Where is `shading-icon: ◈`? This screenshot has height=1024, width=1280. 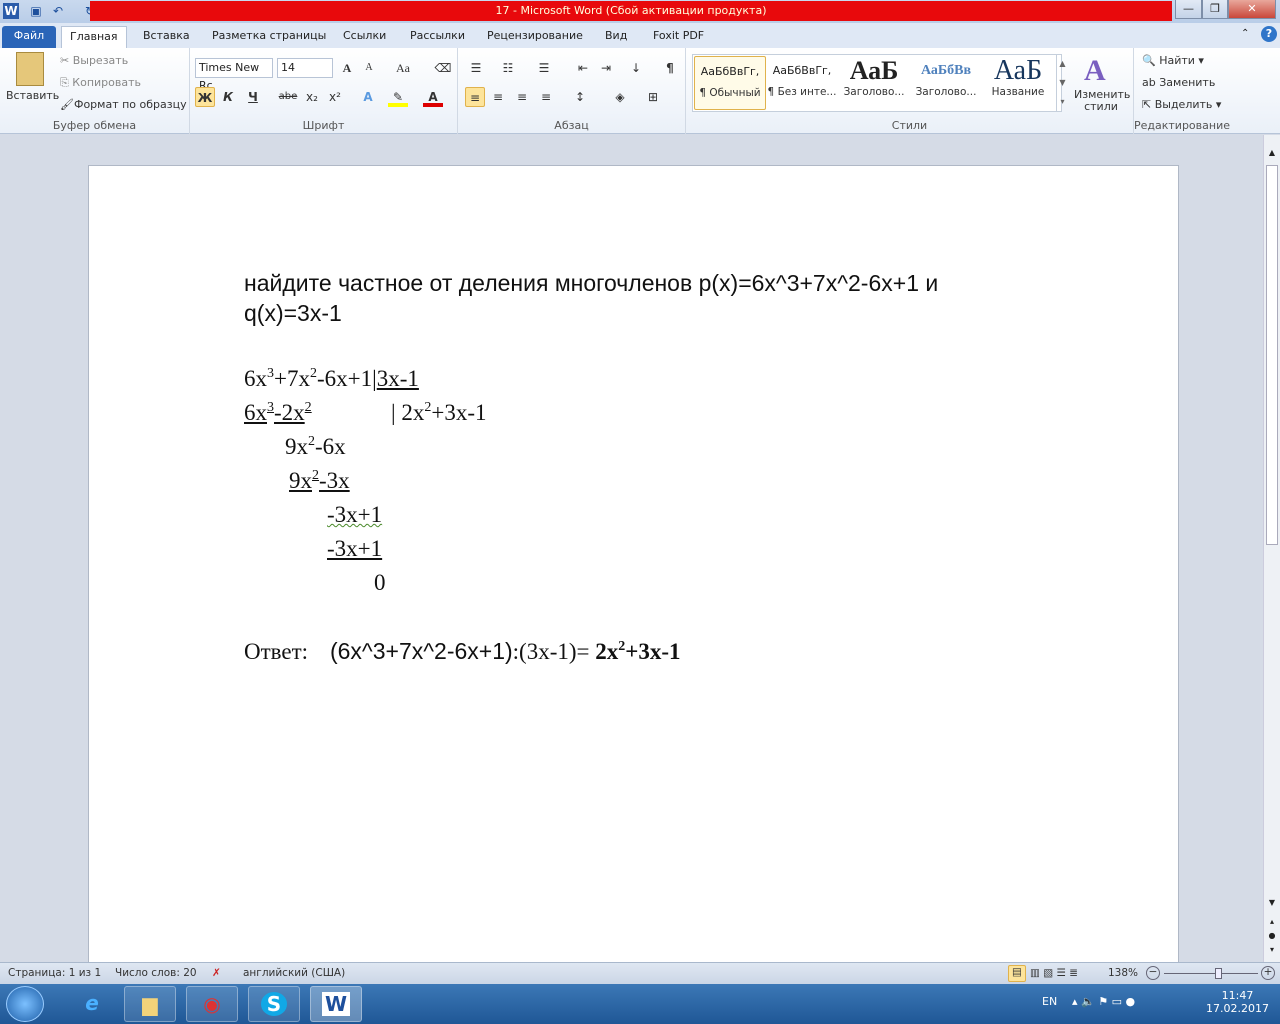 shading-icon: ◈ is located at coordinates (620, 97).